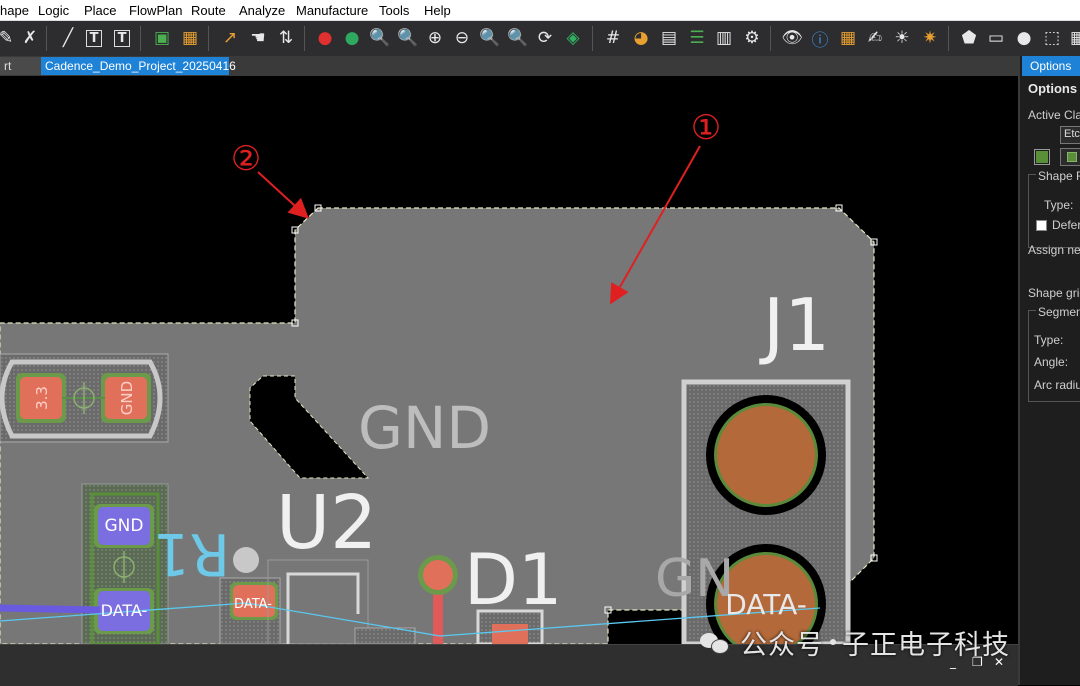  I want to click on zoom-selection-icon: 🔍, so click(408, 38).